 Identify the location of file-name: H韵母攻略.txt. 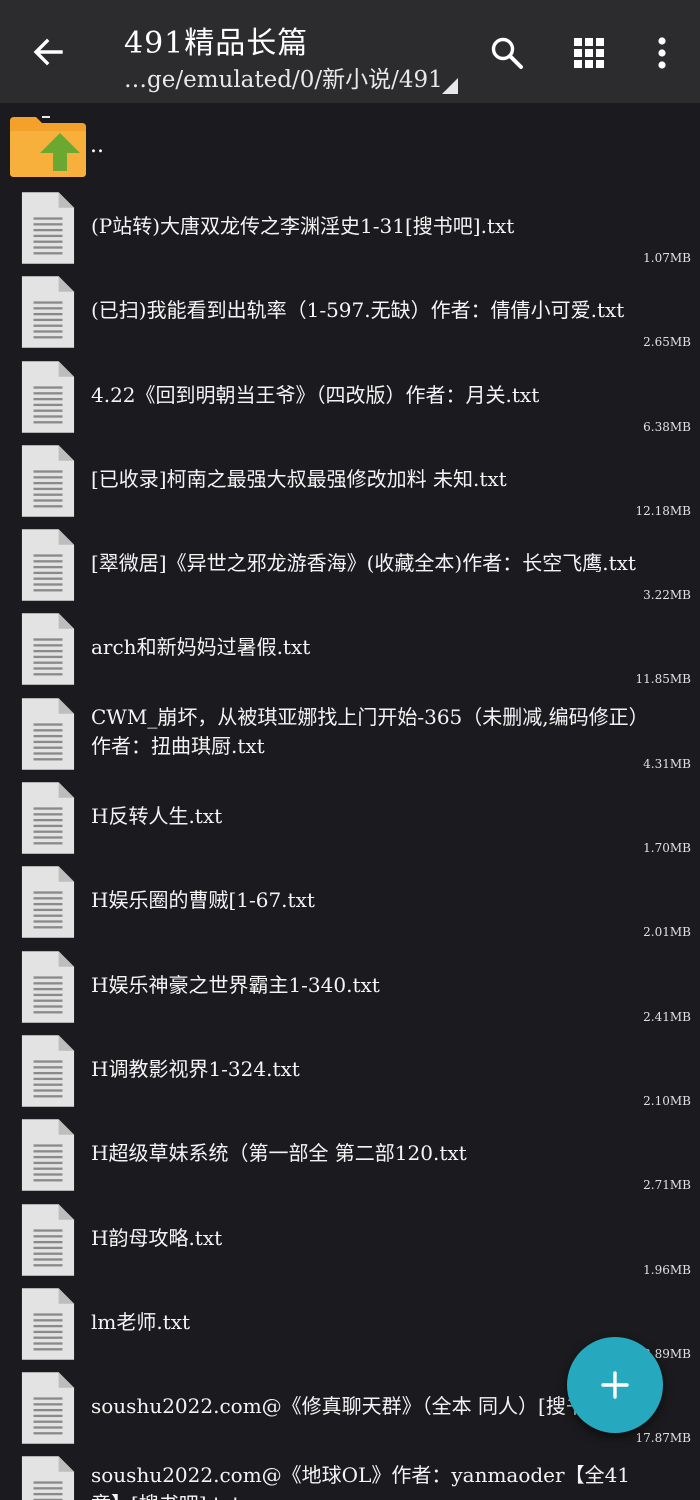
(157, 1237).